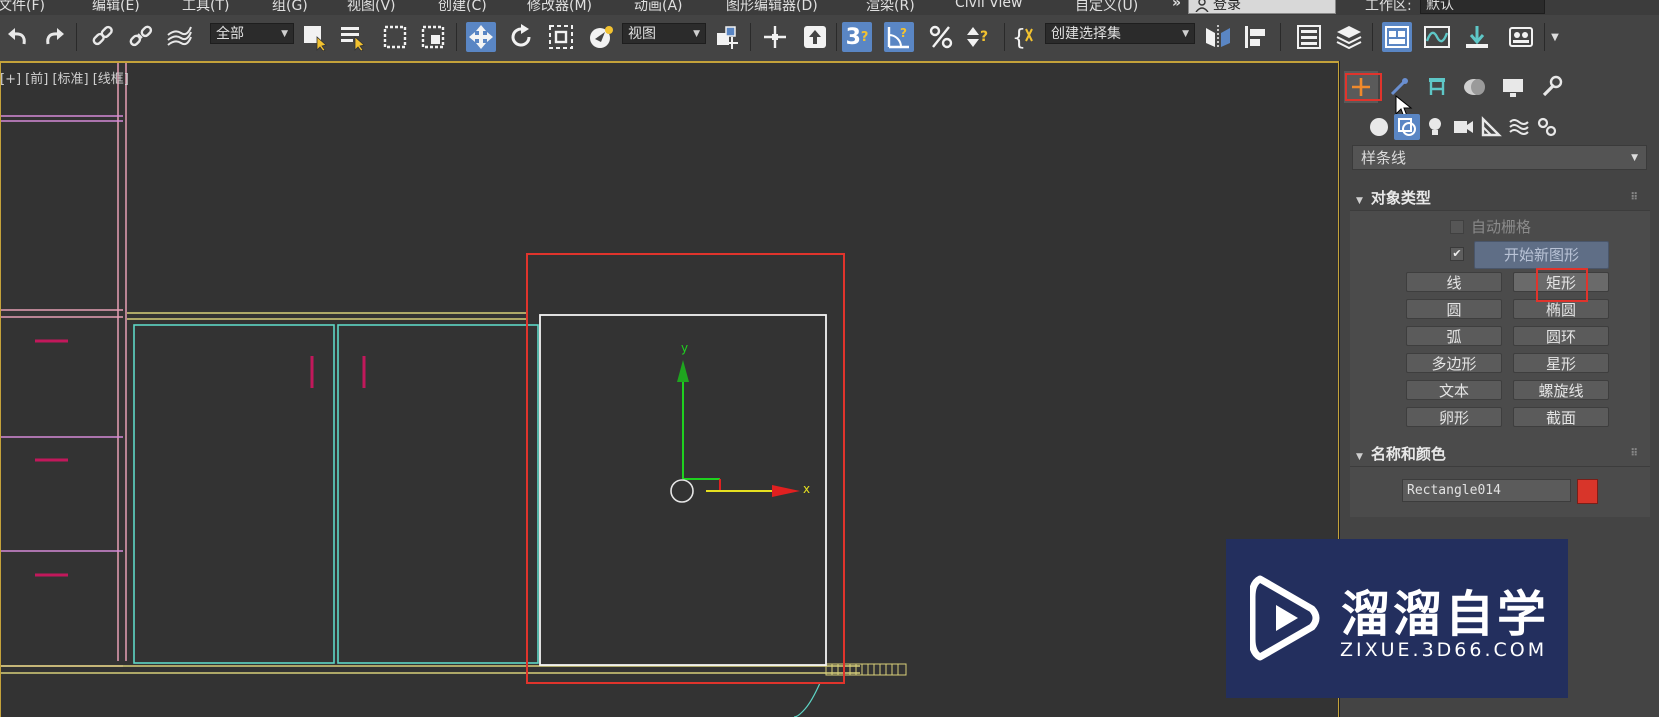 This screenshot has height=717, width=1659. What do you see at coordinates (395, 37) in the screenshot?
I see `rectangular-selection-button` at bounding box center [395, 37].